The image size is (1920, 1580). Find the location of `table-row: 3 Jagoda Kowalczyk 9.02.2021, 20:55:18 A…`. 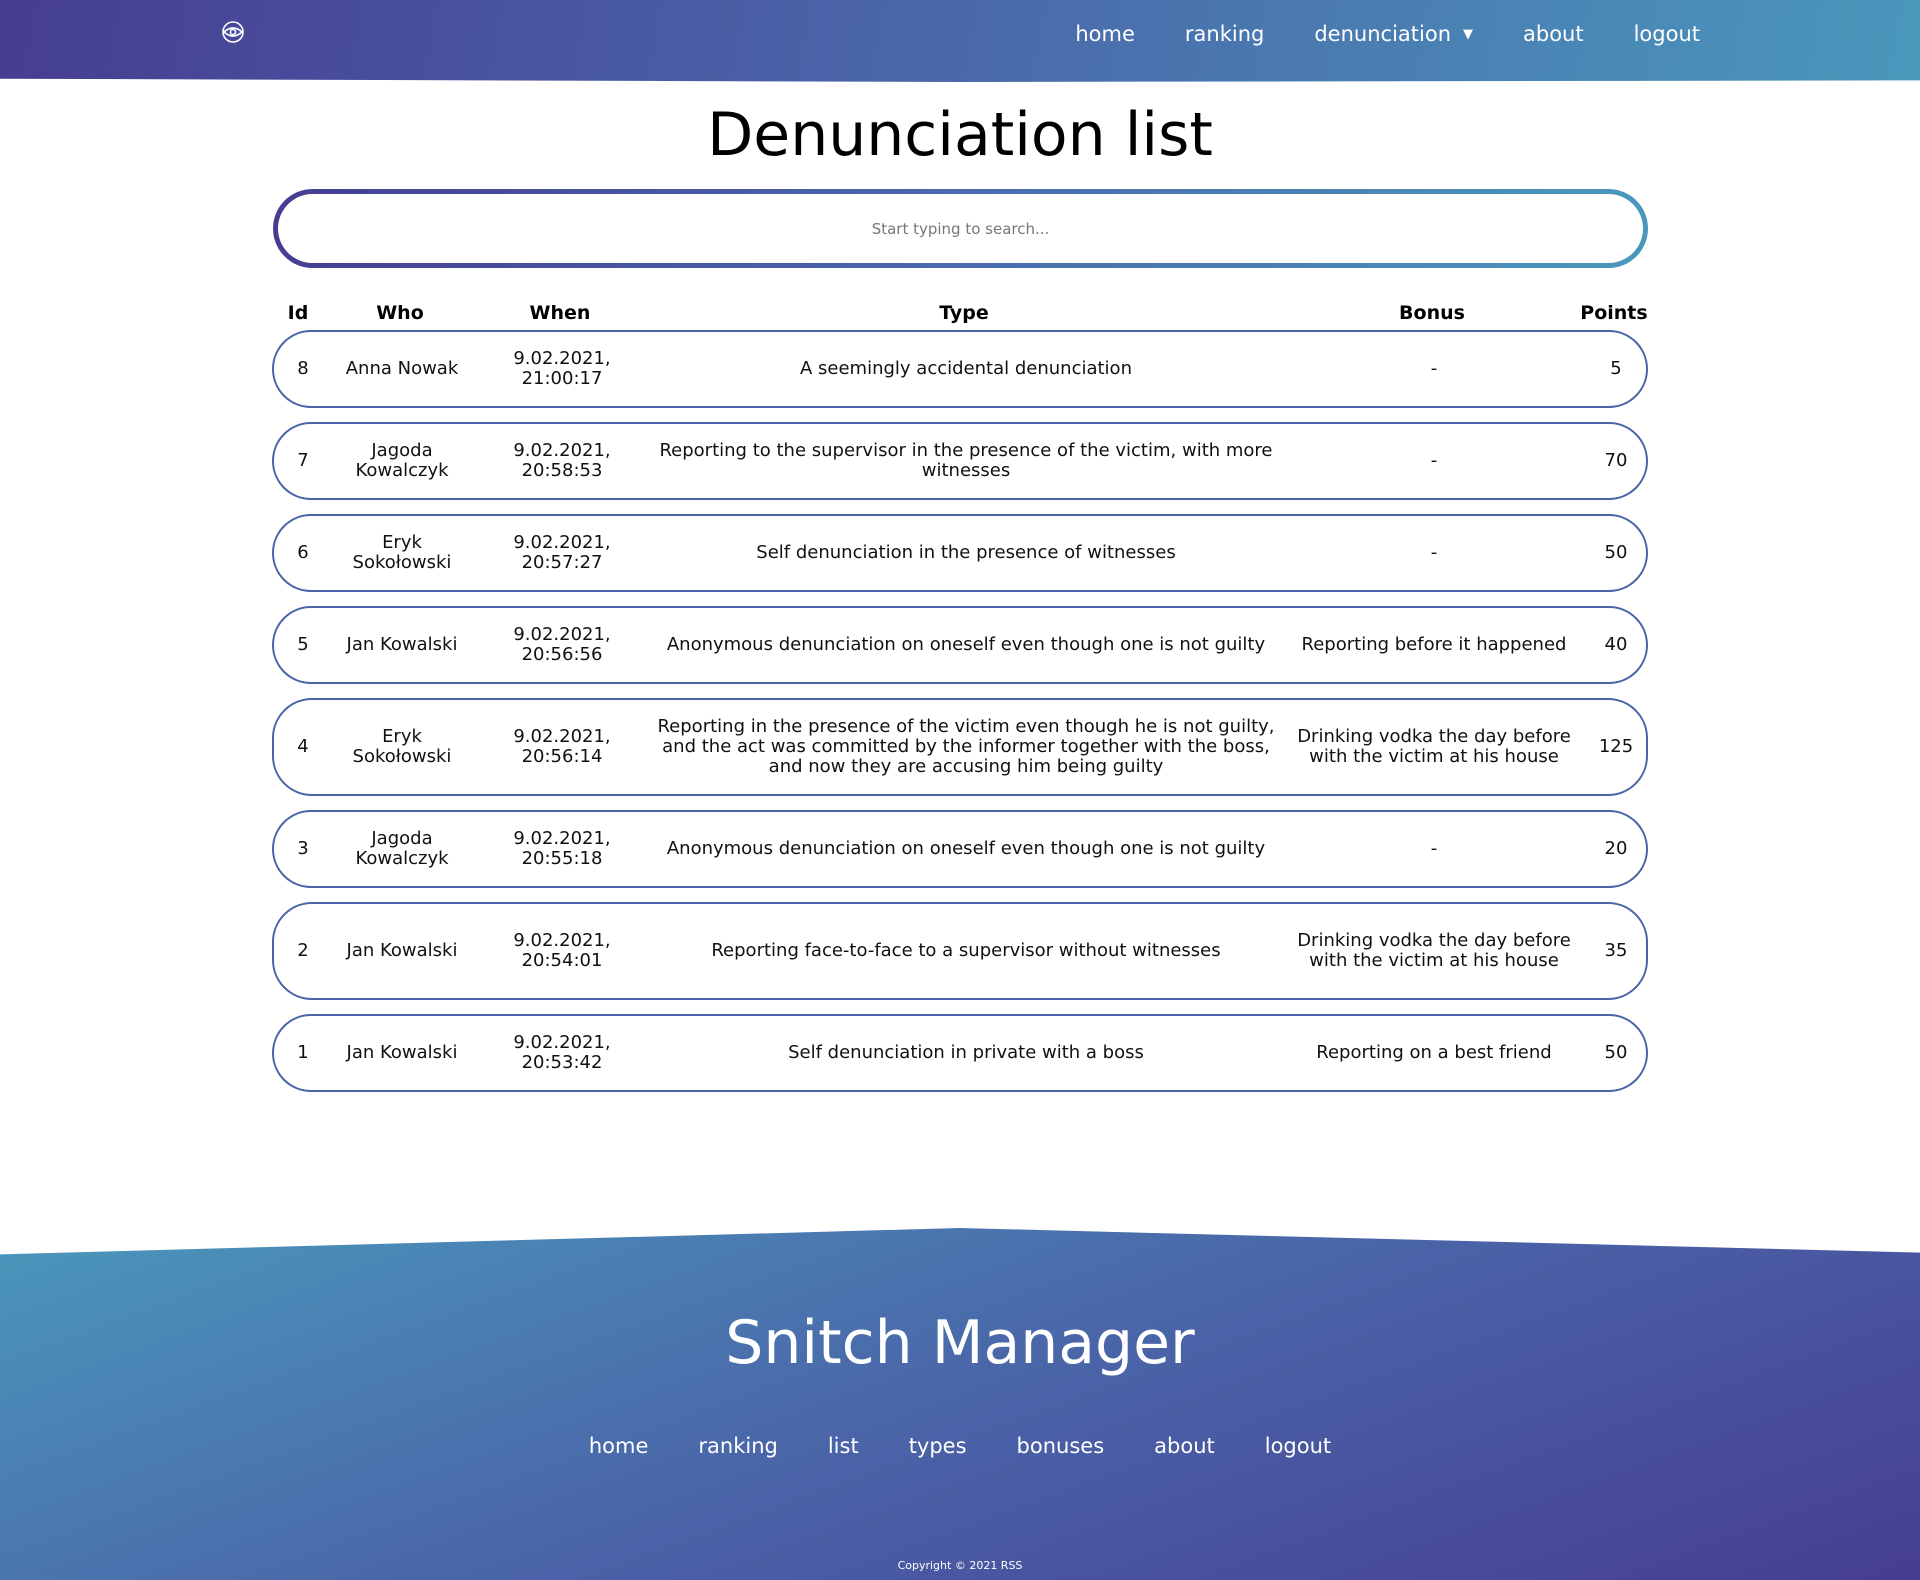

table-row: 3 Jagoda Kowalczyk 9.02.2021, 20:55:18 A… is located at coordinates (960, 849).